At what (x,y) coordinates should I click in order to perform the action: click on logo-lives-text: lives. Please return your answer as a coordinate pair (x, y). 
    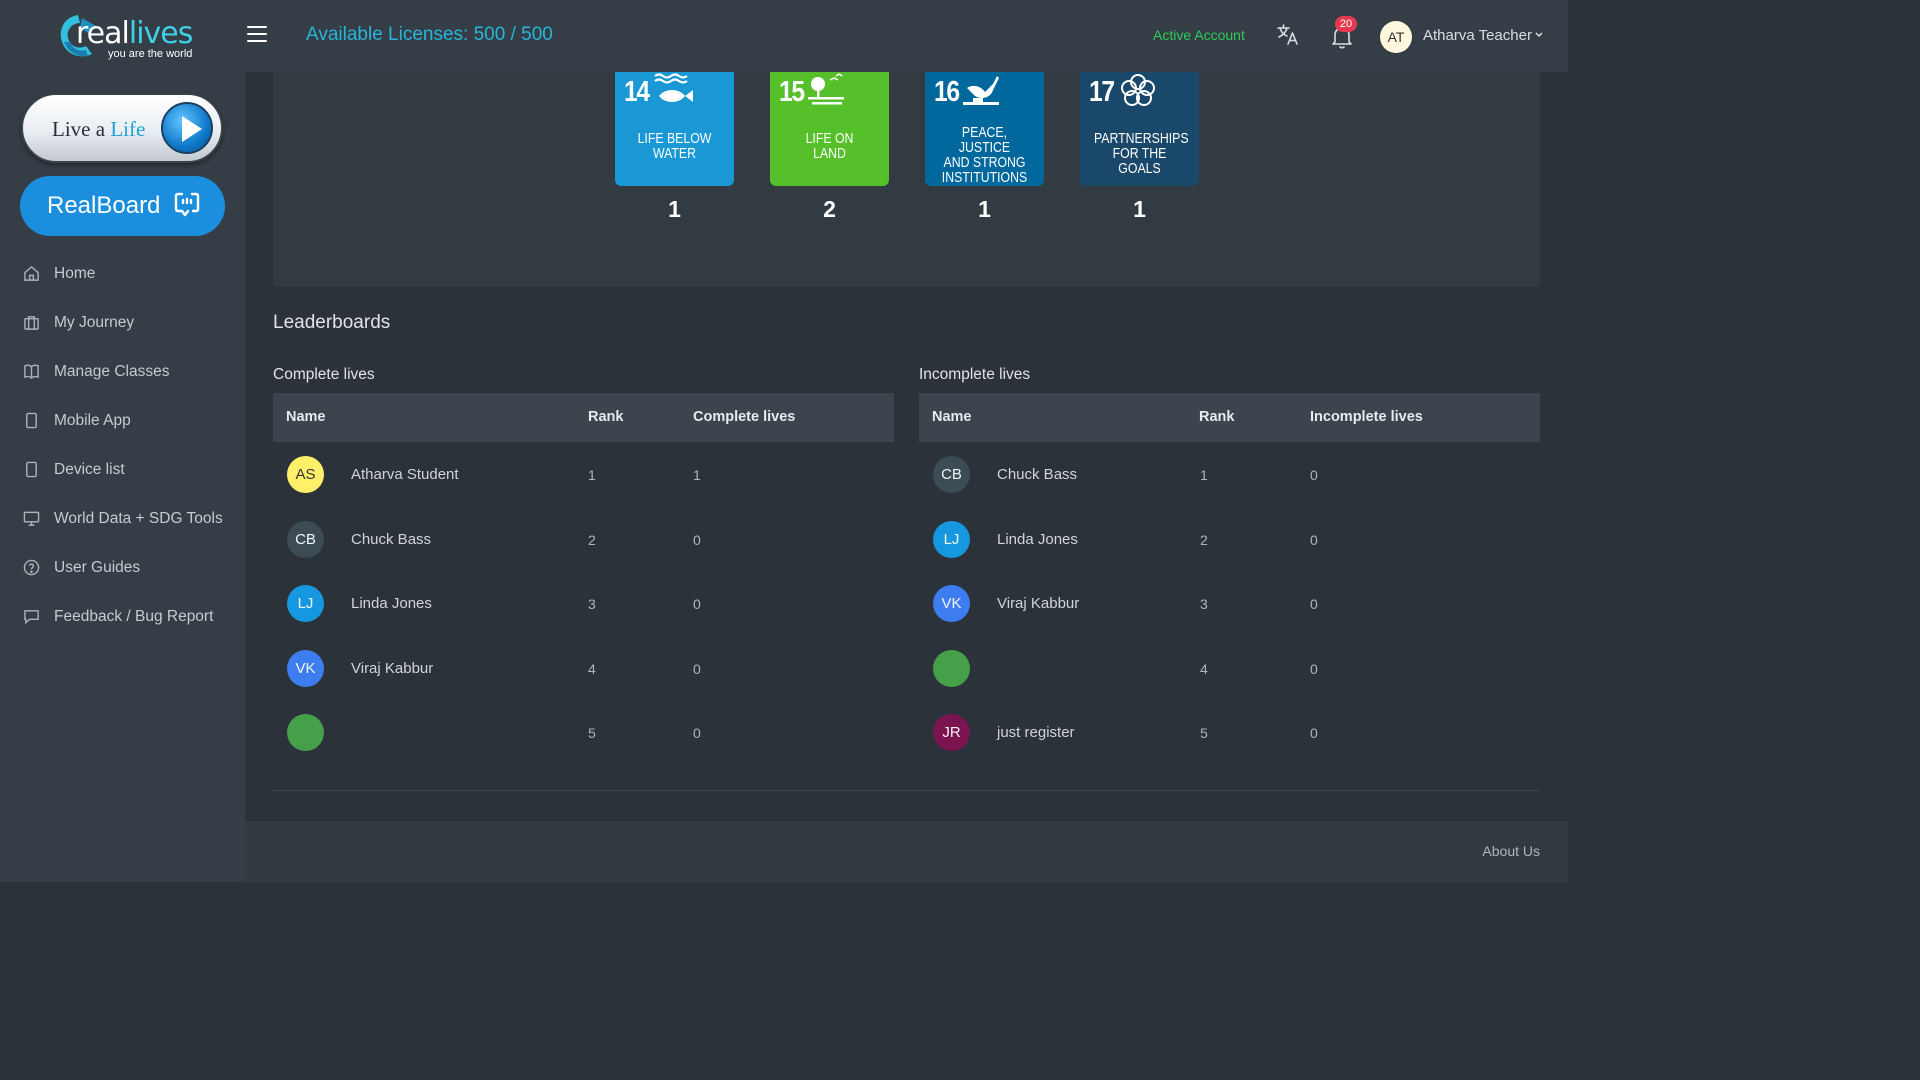
    Looking at the image, I should click on (161, 33).